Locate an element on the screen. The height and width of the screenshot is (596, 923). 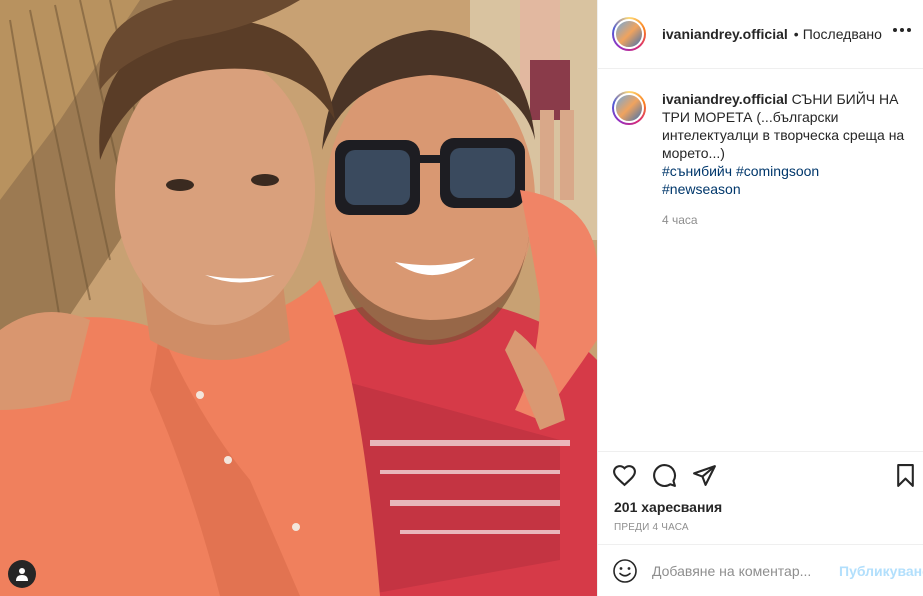
hashtag-link: #comingsoon is located at coordinates (777, 171).